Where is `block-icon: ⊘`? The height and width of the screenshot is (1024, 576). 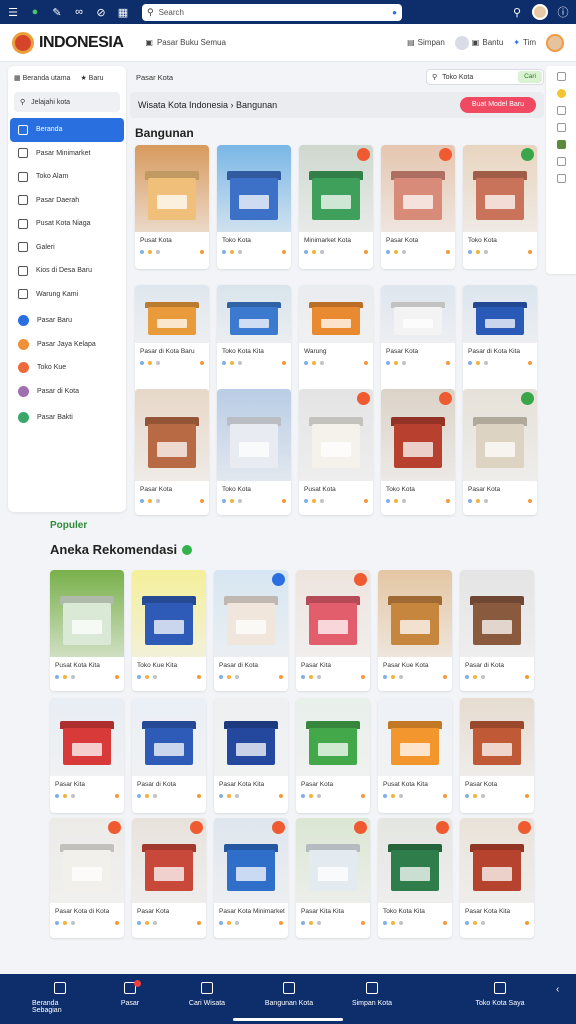 block-icon: ⊘ is located at coordinates (101, 12).